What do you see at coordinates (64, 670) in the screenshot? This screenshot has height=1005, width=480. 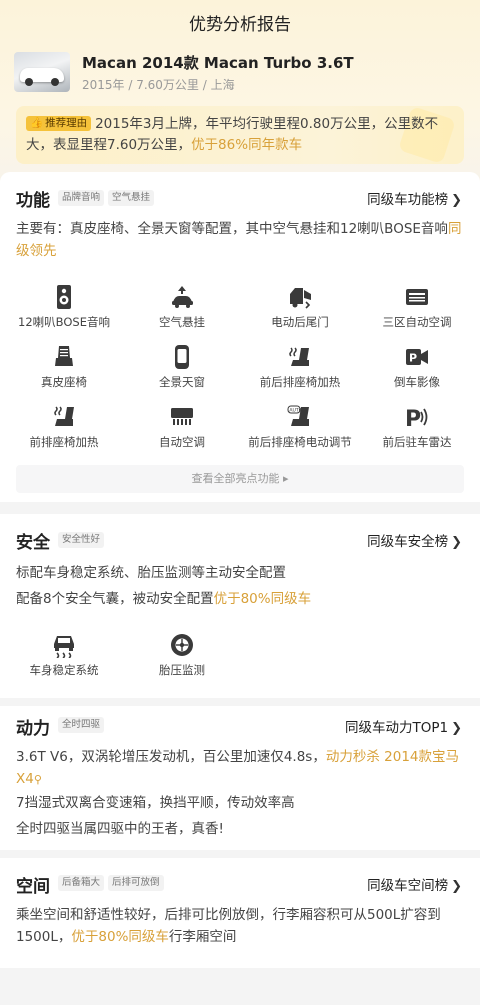 I see `feature-label: 车身稳定系统` at bounding box center [64, 670].